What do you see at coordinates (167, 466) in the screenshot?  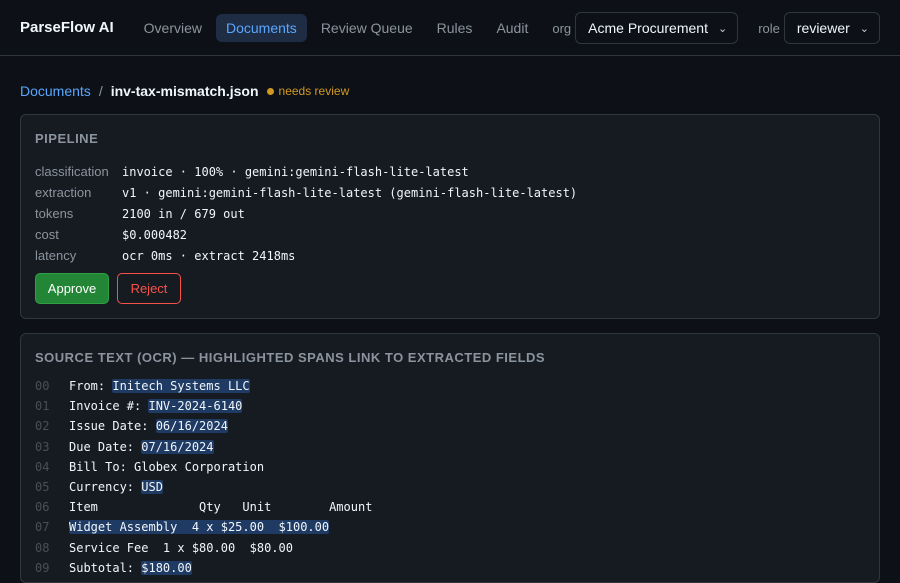 I see `source-text: Bill To: Globex Corporation` at bounding box center [167, 466].